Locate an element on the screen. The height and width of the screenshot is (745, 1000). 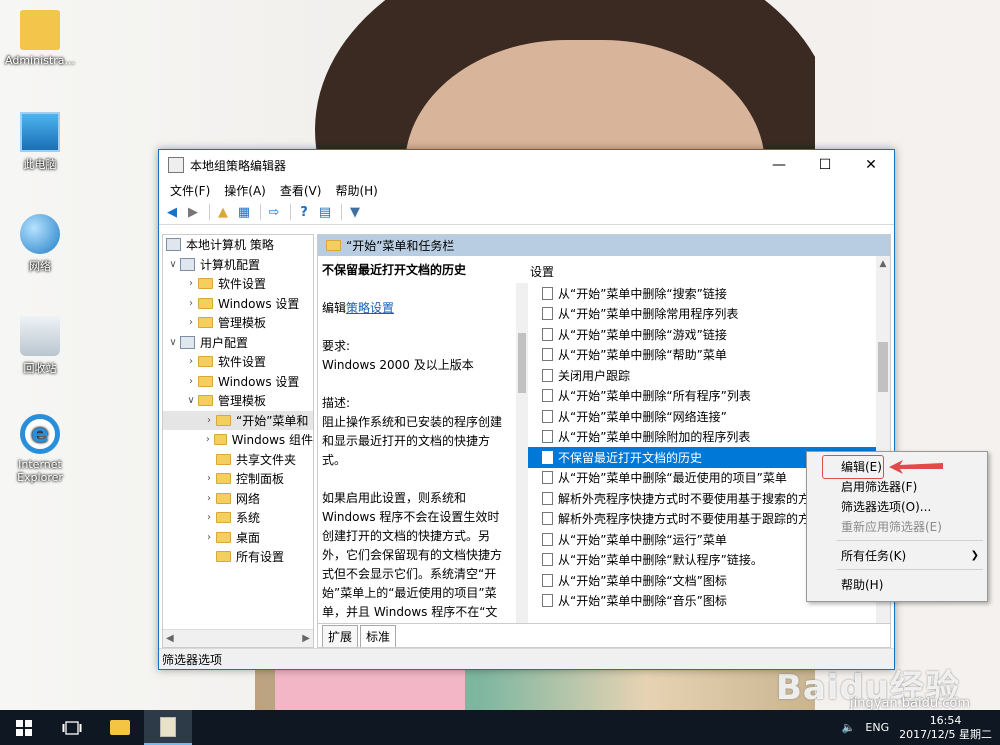
settings-left-scrollbar is located at coordinates (522, 453).